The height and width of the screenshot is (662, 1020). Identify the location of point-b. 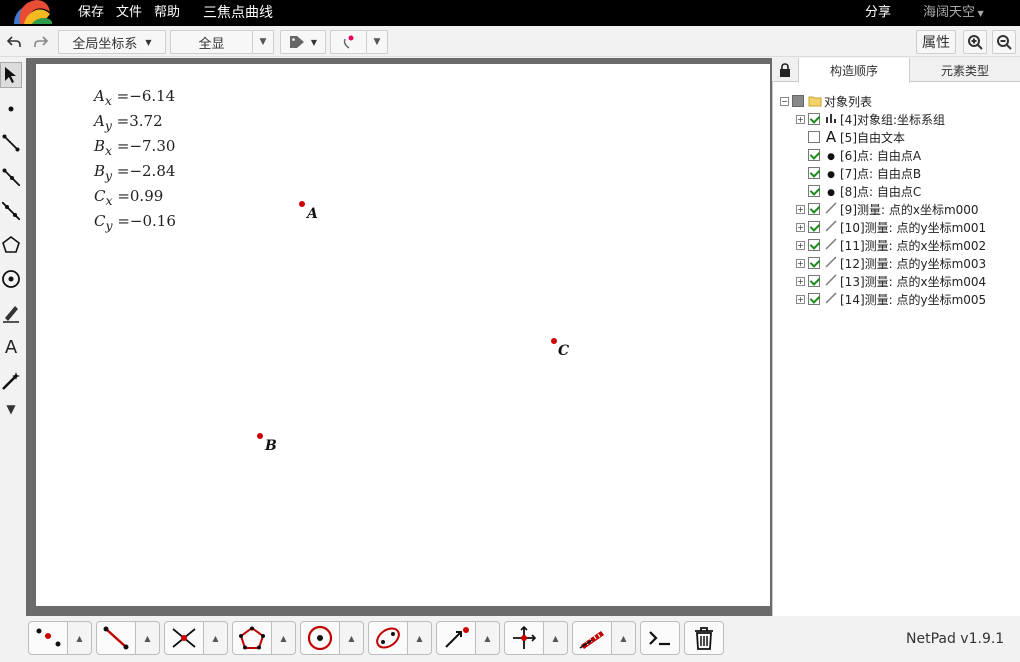
(260, 436).